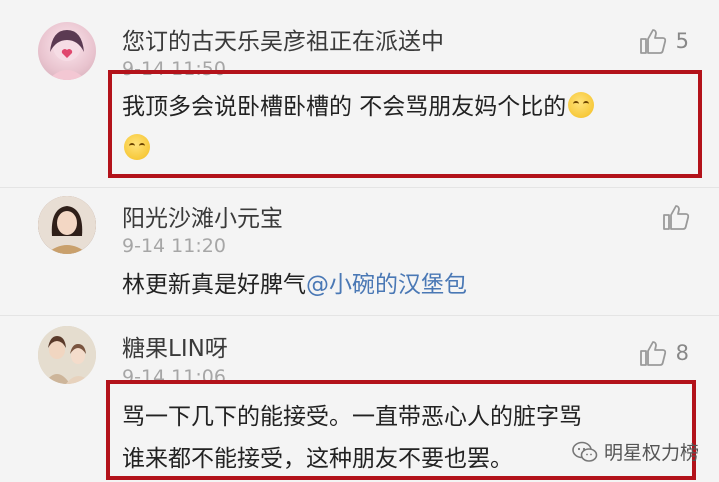 Image resolution: width=719 pixels, height=482 pixels. What do you see at coordinates (283, 39) in the screenshot?
I see `username: 您订的古天乐吴彦祖正在派送中` at bounding box center [283, 39].